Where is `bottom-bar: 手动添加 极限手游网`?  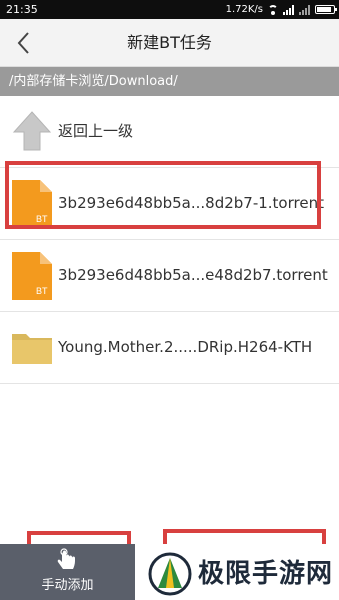
bottom-bar: 手动添加 极限手游网 is located at coordinates (169, 572).